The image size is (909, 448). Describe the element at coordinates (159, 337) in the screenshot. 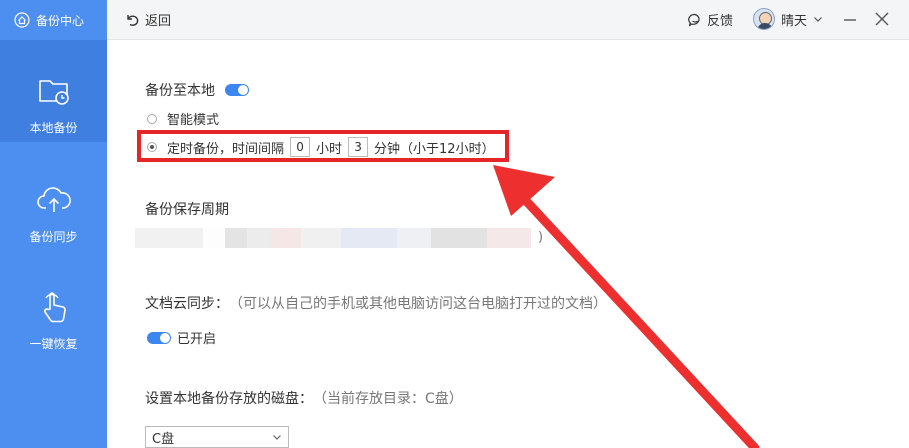

I see `doc-sync-toggle` at that location.